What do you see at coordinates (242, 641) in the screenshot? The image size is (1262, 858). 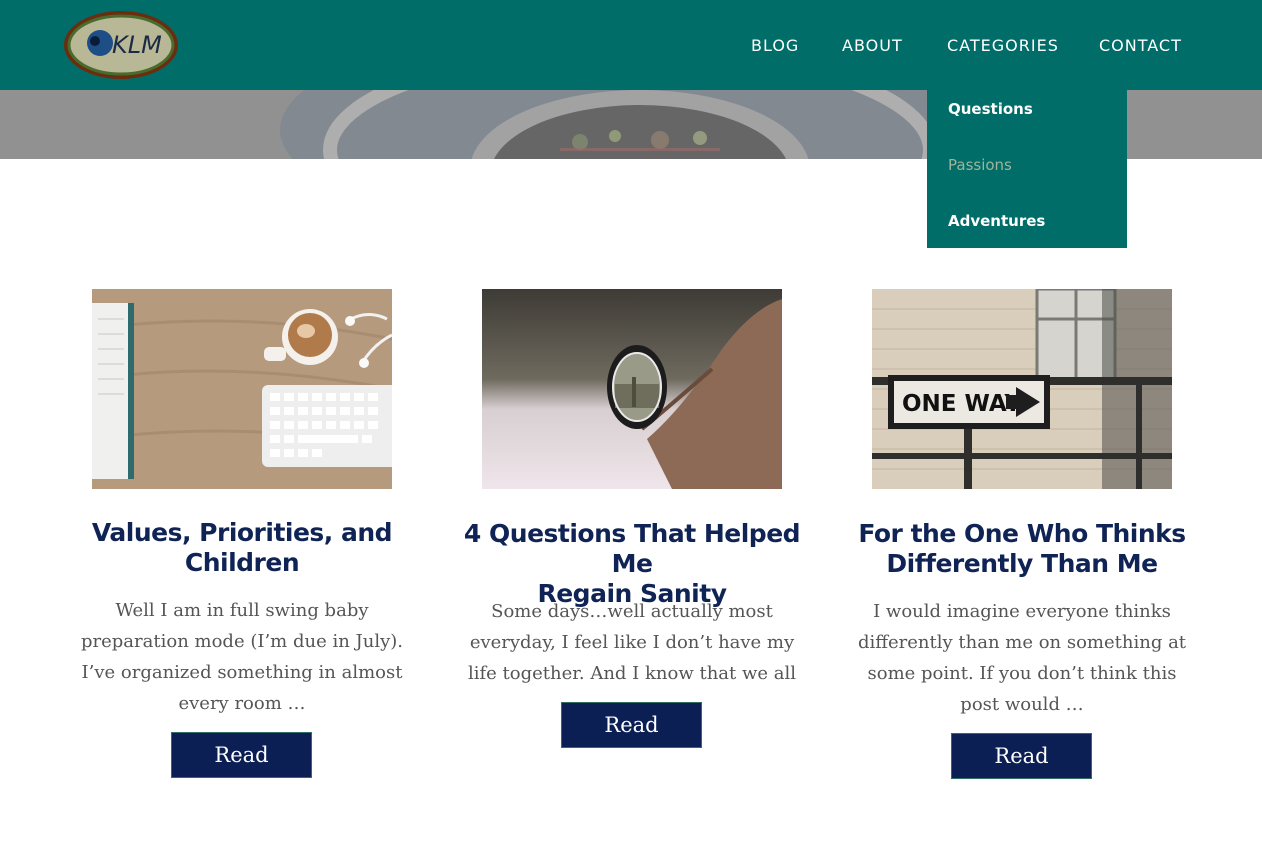 I see `excerpt-line: preparation mode (I’m due in July).` at bounding box center [242, 641].